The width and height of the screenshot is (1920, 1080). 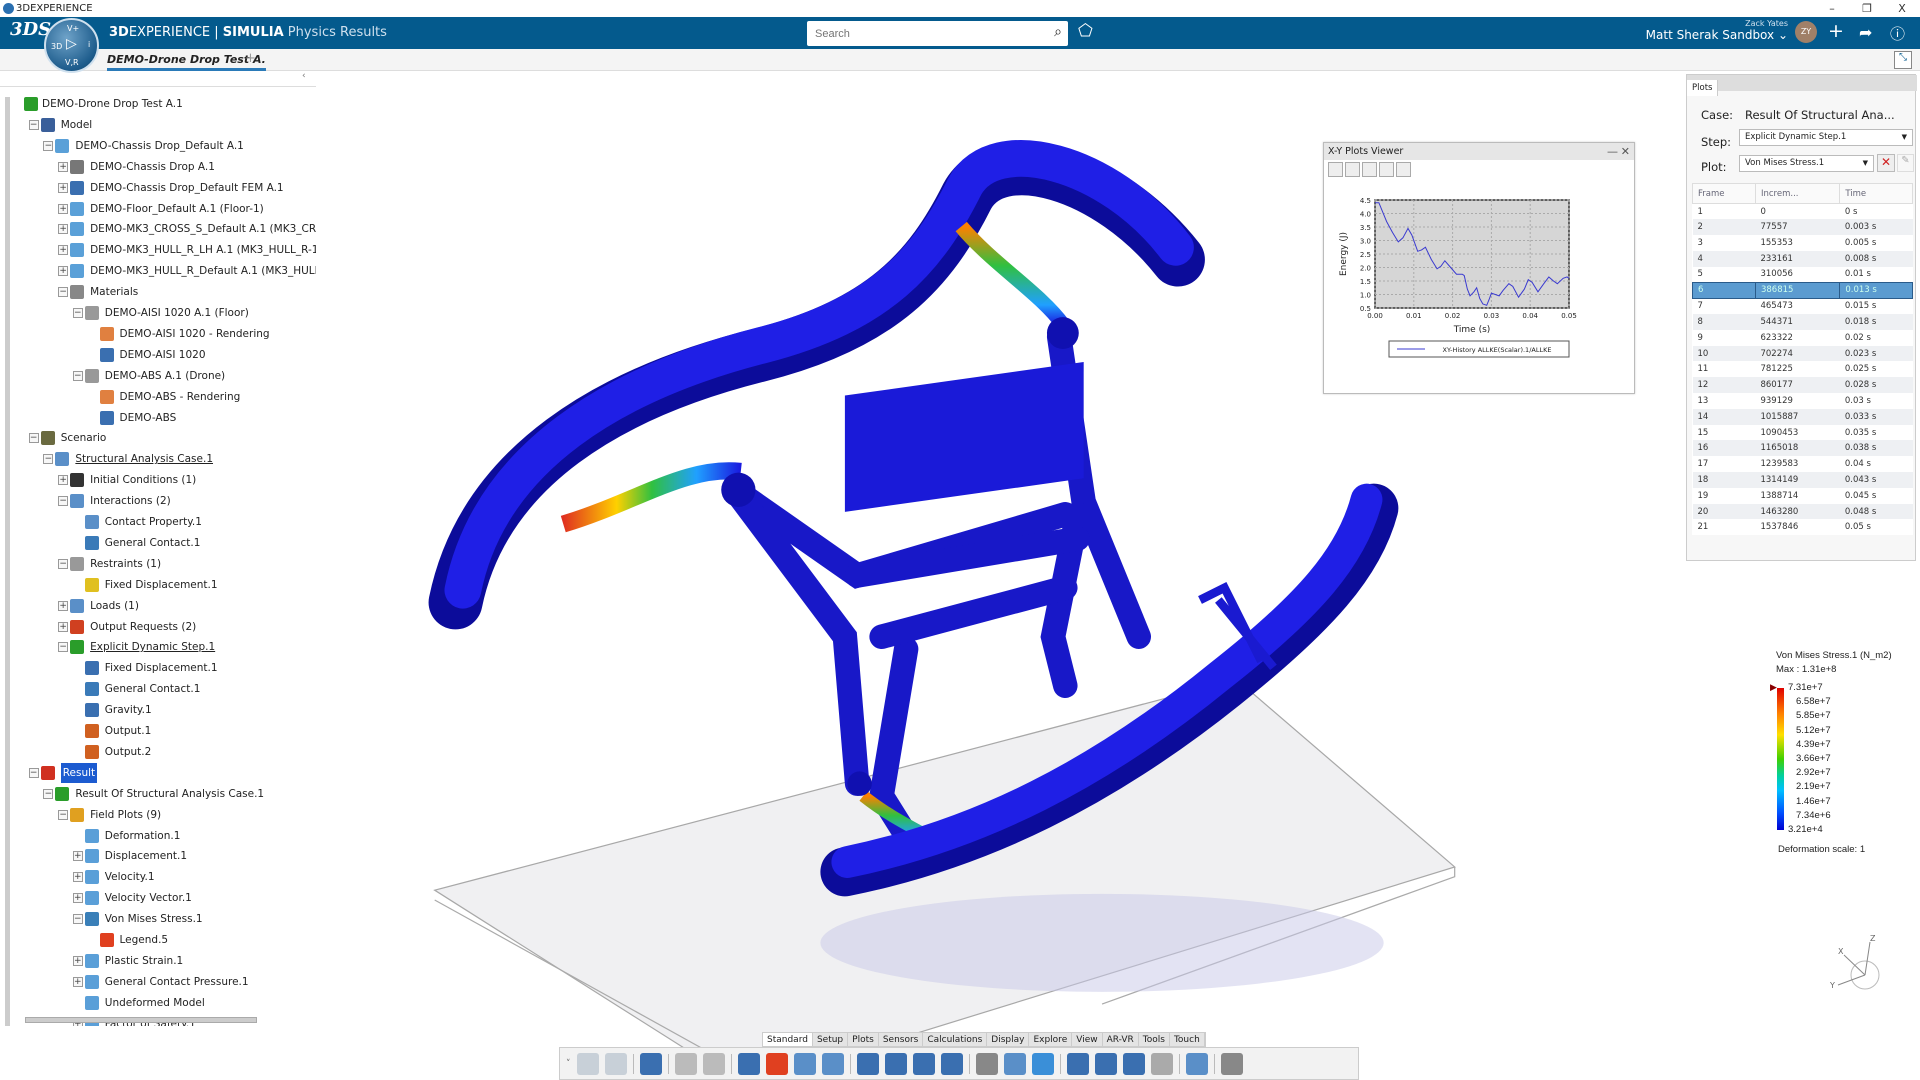 What do you see at coordinates (1803, 433) in the screenshot?
I see `frame-row: 15 1090453 0.035 s` at bounding box center [1803, 433].